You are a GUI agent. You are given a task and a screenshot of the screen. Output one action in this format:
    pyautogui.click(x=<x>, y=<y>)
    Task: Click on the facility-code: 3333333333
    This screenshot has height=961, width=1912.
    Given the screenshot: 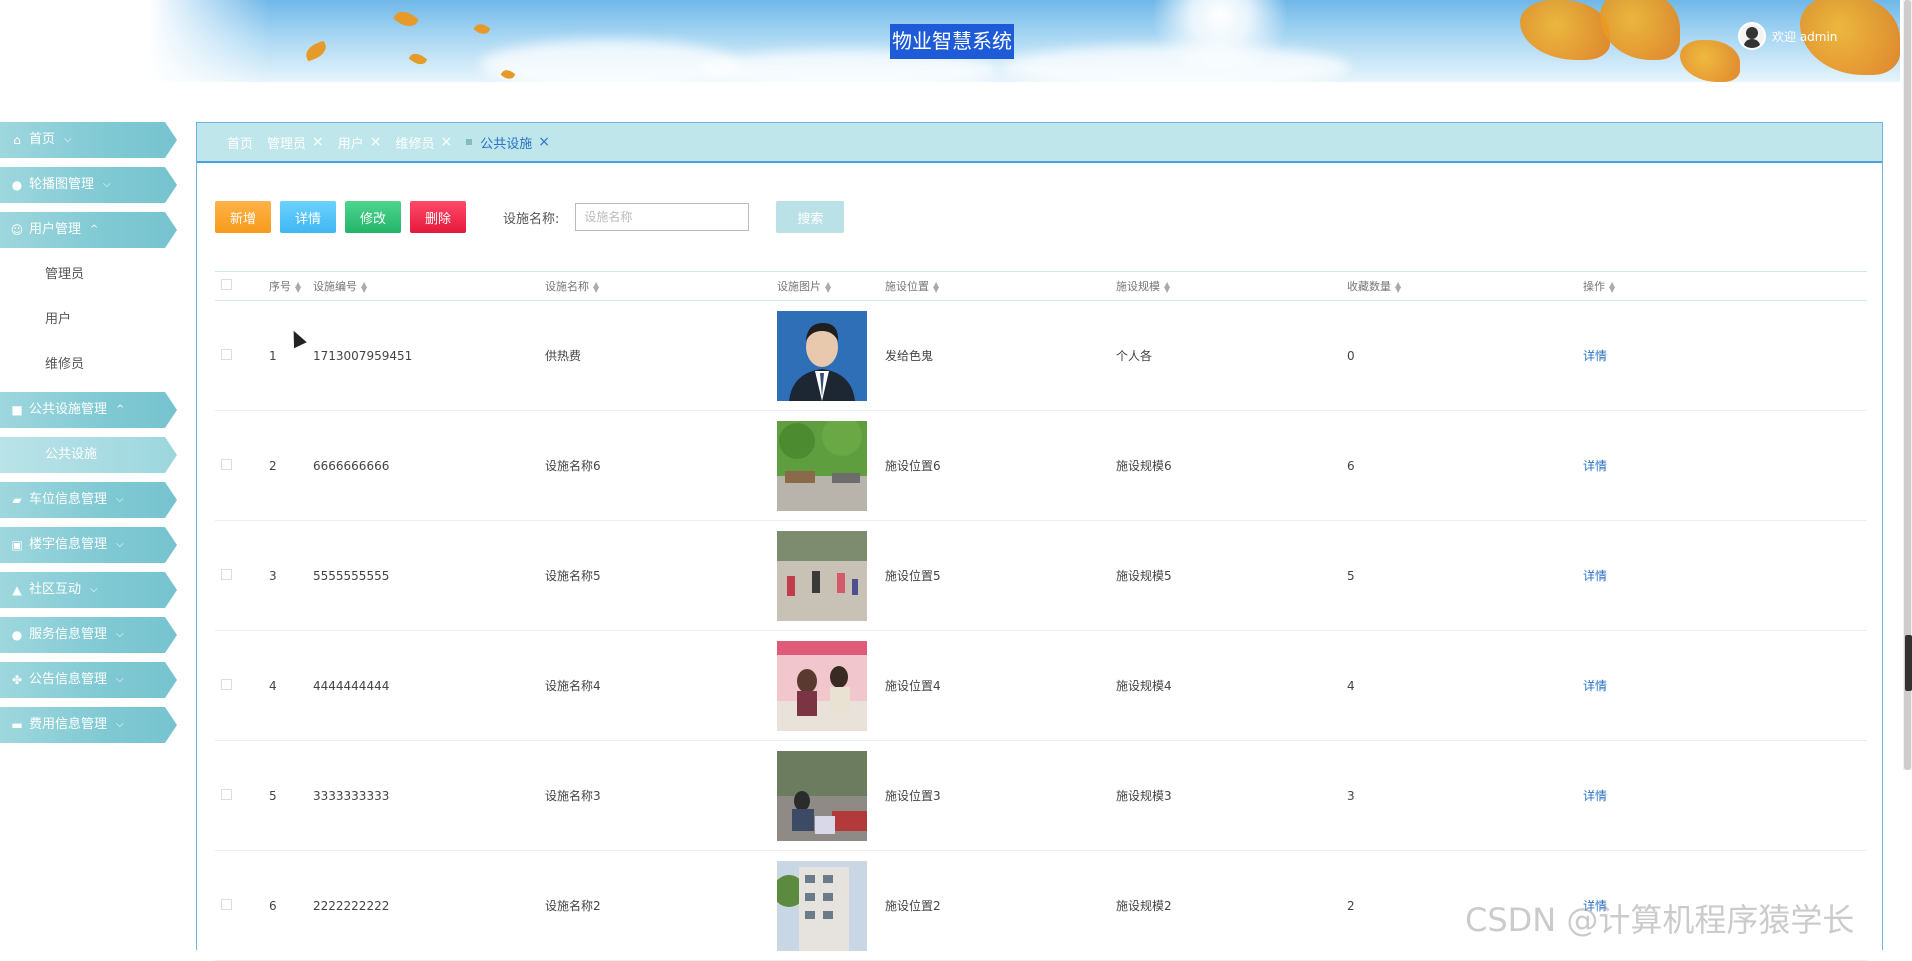 What is the action you would take?
    pyautogui.click(x=351, y=795)
    